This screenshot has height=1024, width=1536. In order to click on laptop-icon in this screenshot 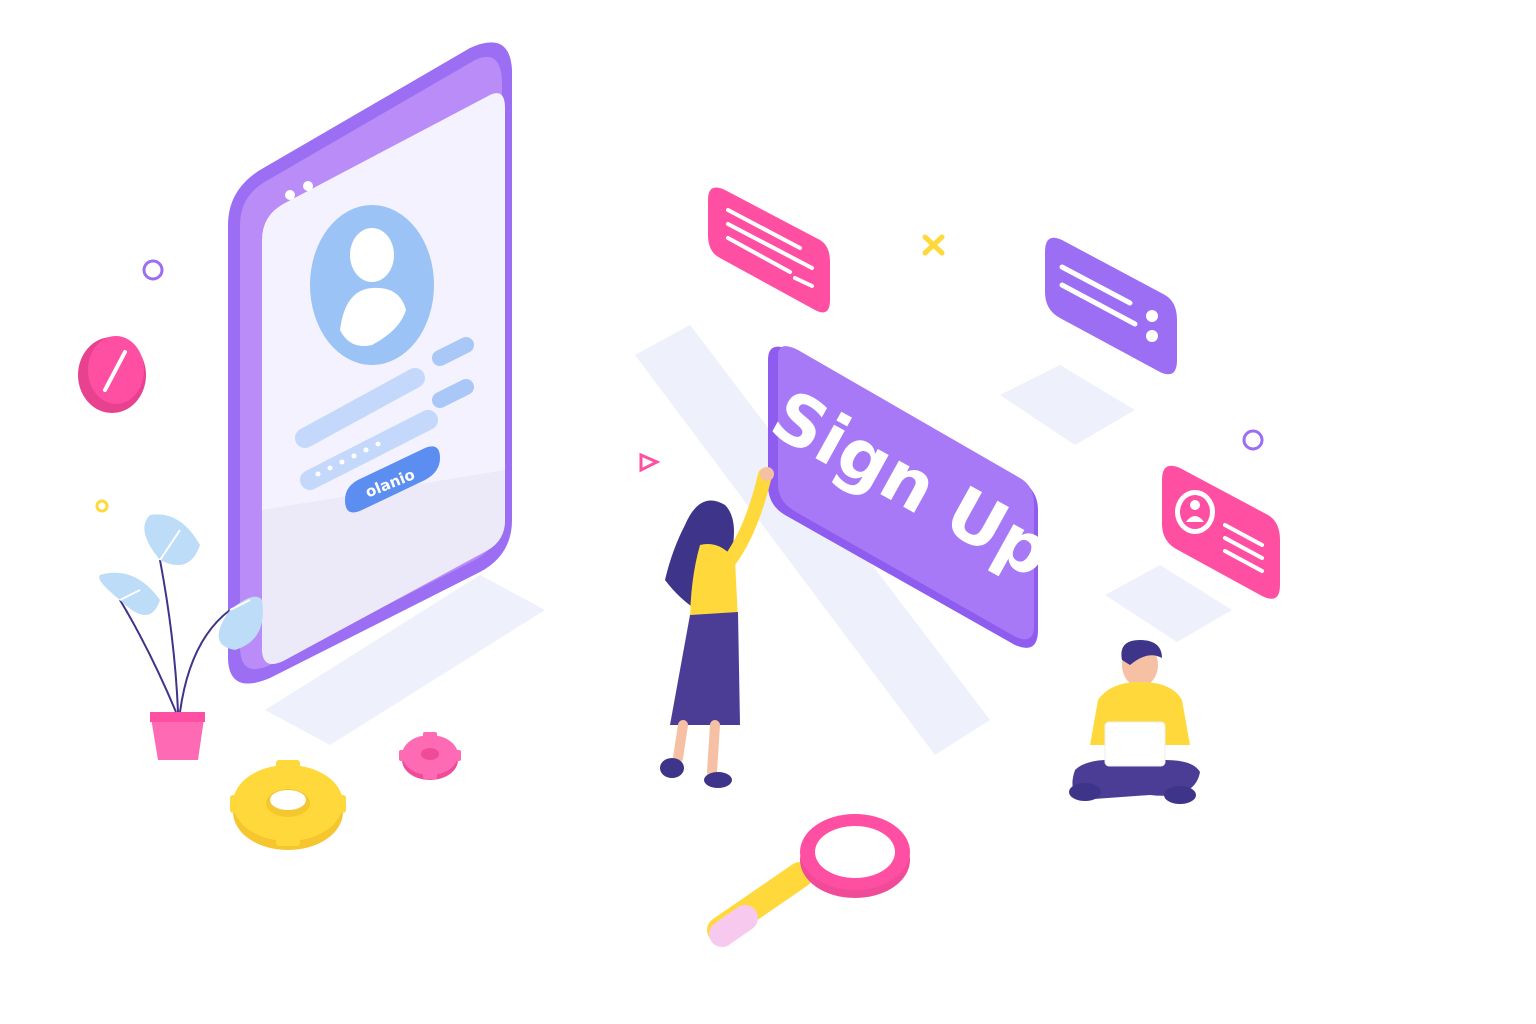, I will do `click(1135, 744)`.